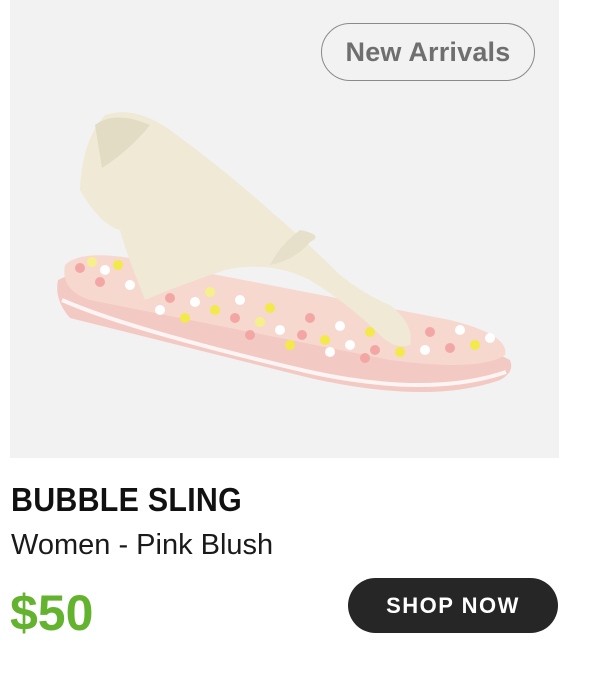 The height and width of the screenshot is (684, 600). I want to click on shop-now-button: SHOP NOW, so click(453, 605).